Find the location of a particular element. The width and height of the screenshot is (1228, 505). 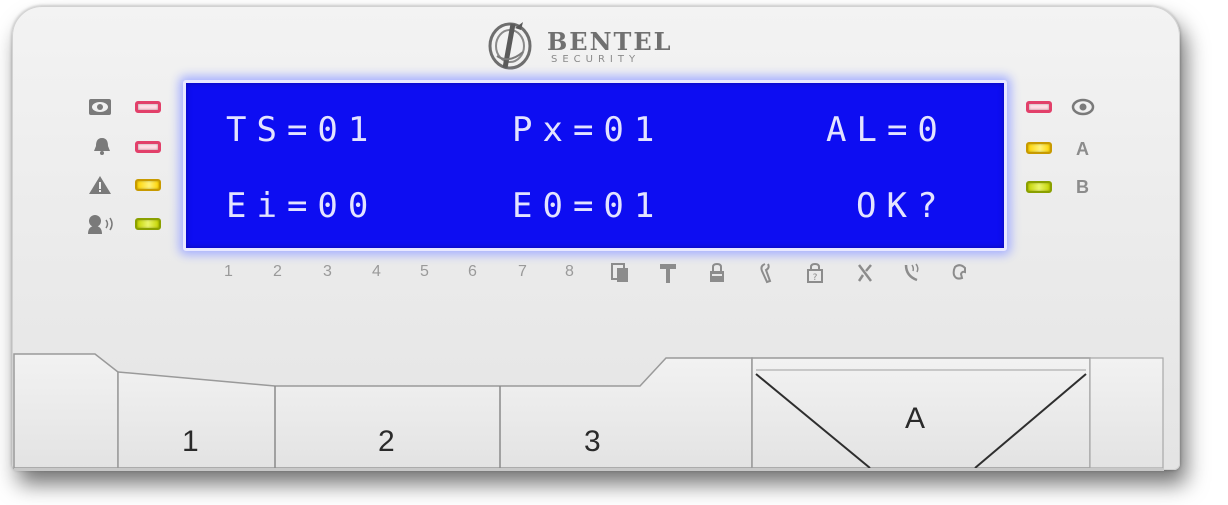

key-3-label: 3 is located at coordinates (592, 441).